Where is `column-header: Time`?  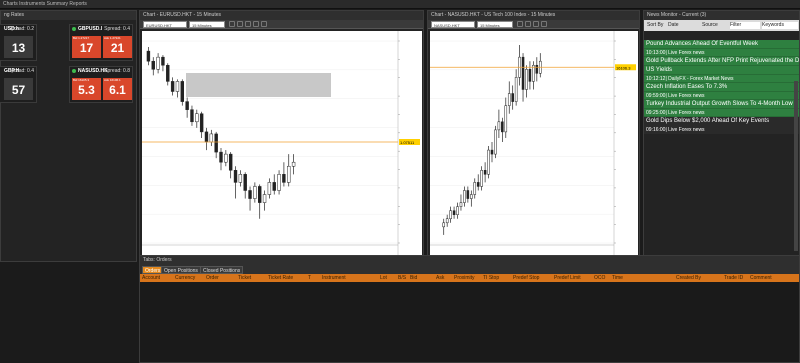
column-header: Time is located at coordinates (617, 278).